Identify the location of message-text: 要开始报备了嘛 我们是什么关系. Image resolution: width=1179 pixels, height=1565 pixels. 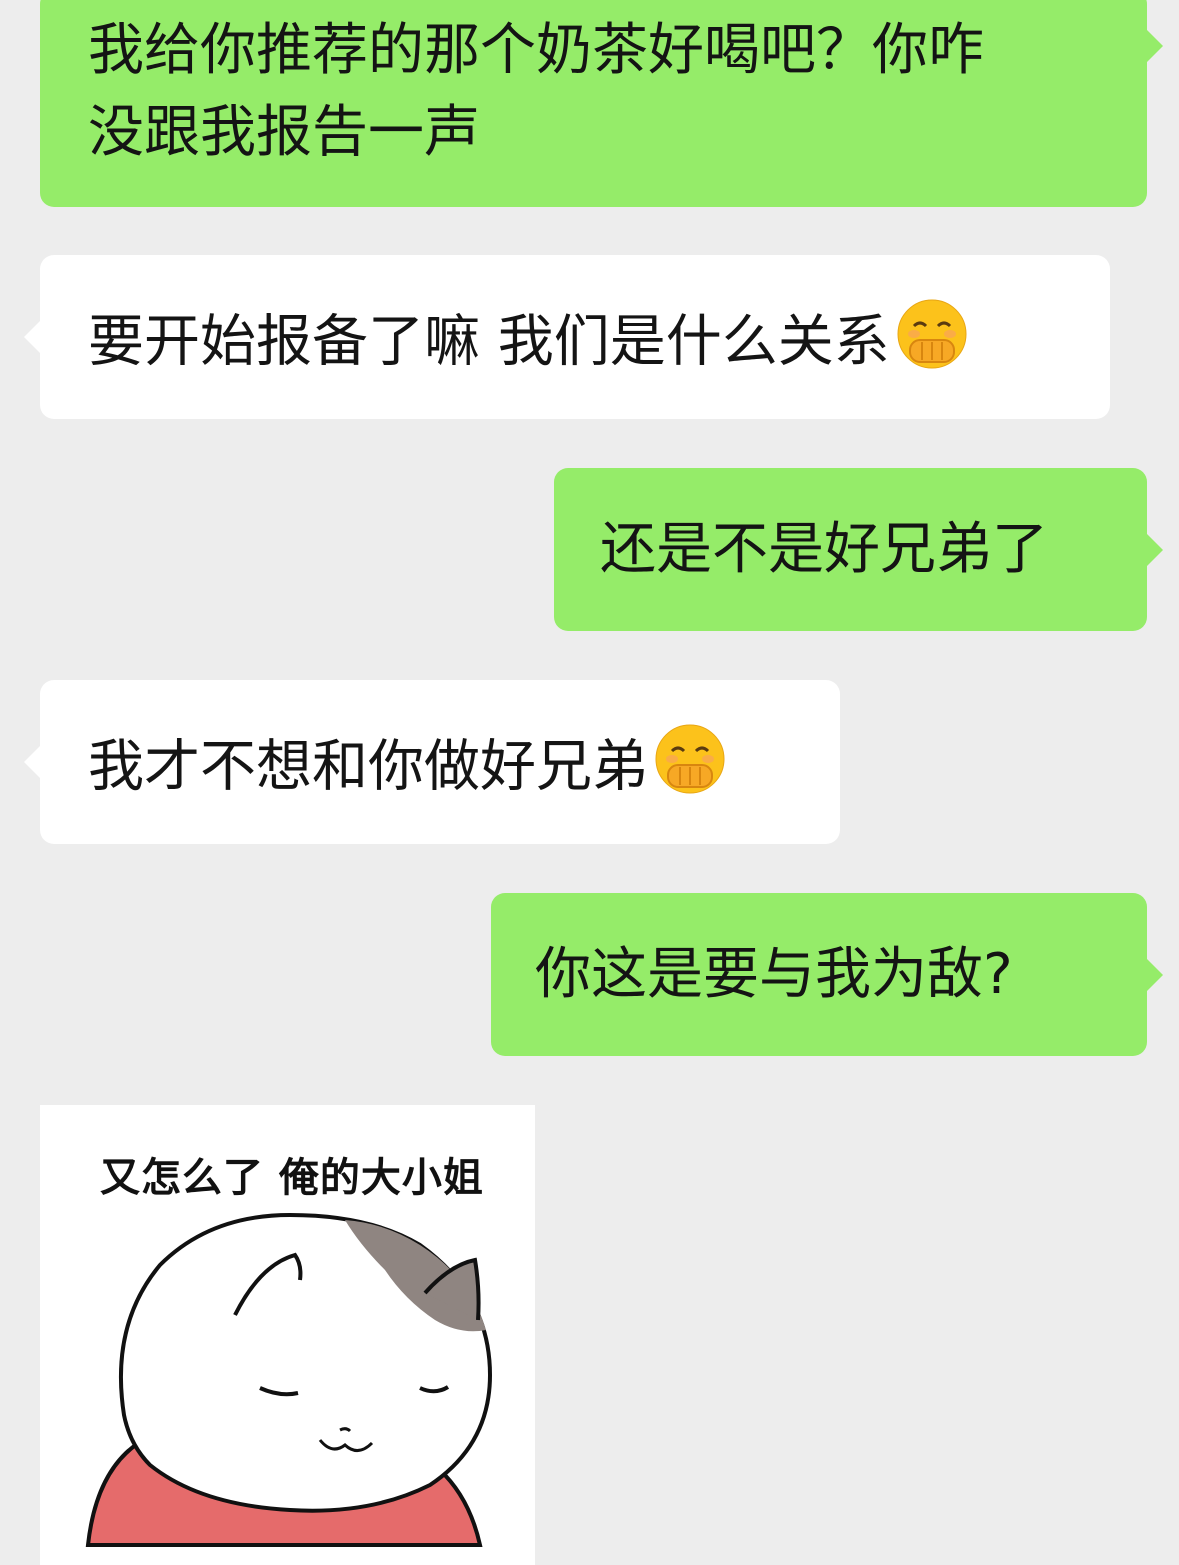
(529, 345).